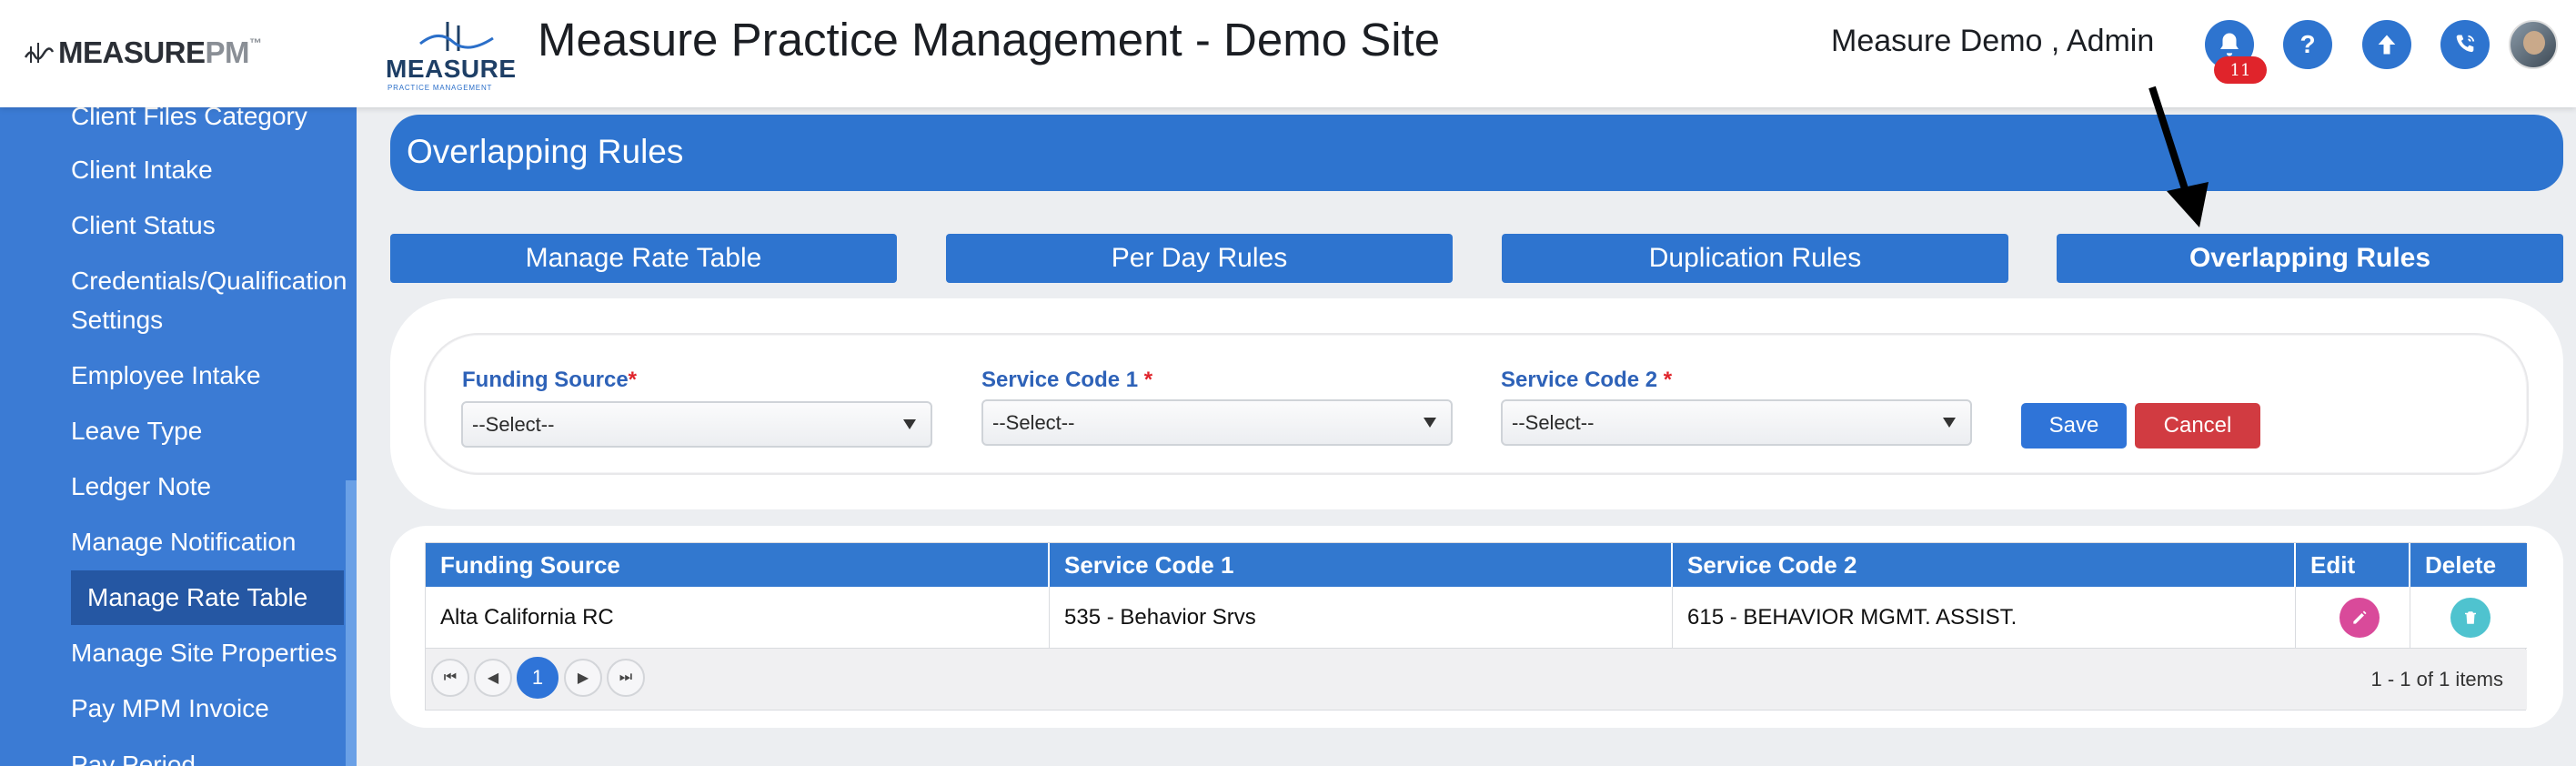 Image resolution: width=2576 pixels, height=766 pixels. I want to click on cell-service-code-2: 615 - BEHAVIOR MGMT. ASSIST., so click(1984, 618).